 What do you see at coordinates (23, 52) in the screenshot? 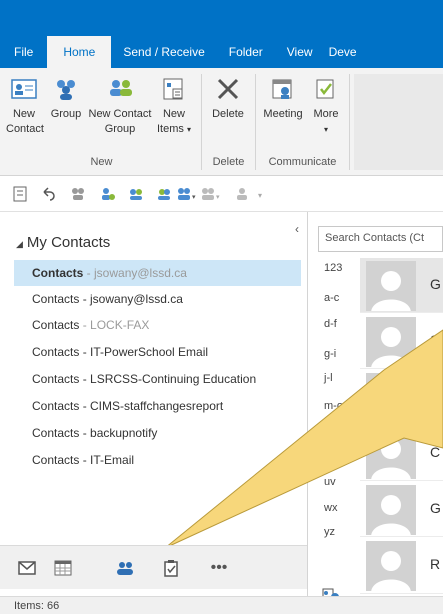
I see `tab-file: File` at bounding box center [23, 52].